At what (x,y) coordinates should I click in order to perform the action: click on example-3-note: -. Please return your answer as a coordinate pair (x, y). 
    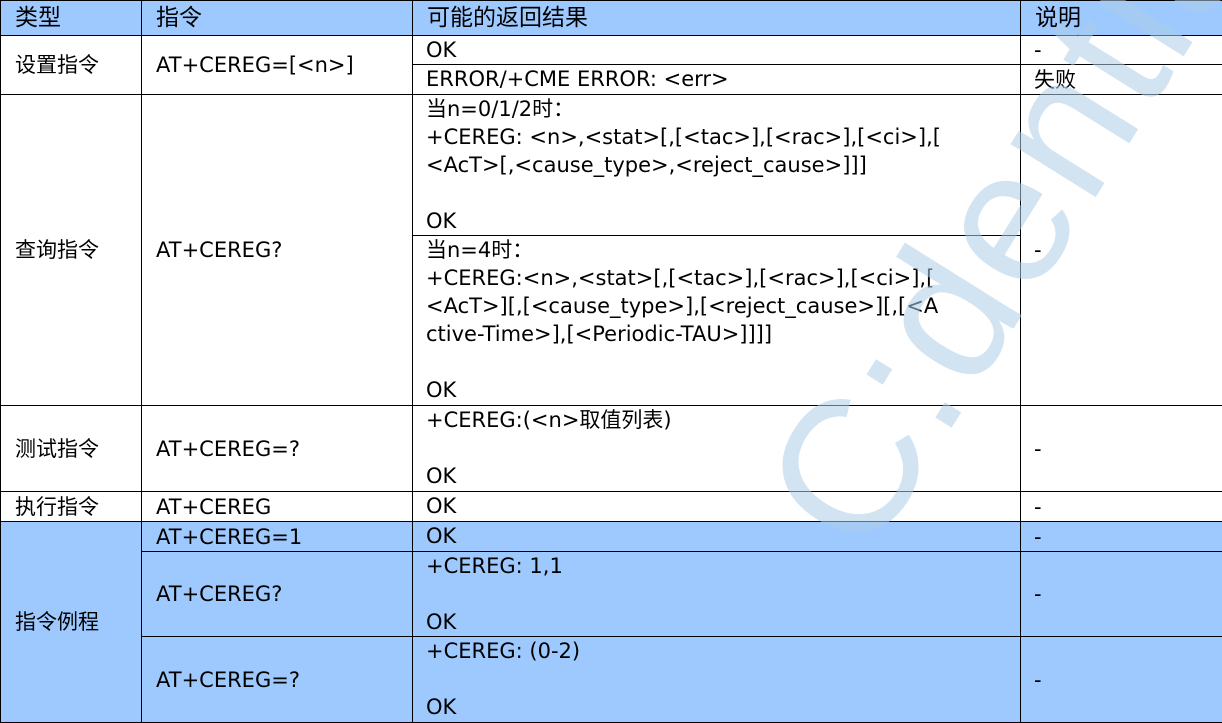
    Looking at the image, I should click on (1121, 680).